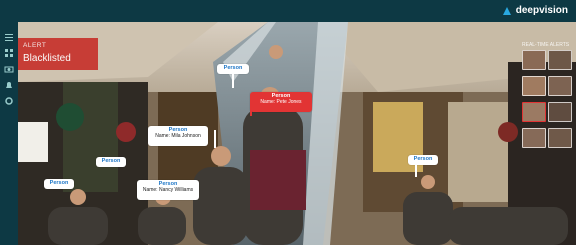  What do you see at coordinates (9, 69) in the screenshot?
I see `camera-icon` at bounding box center [9, 69].